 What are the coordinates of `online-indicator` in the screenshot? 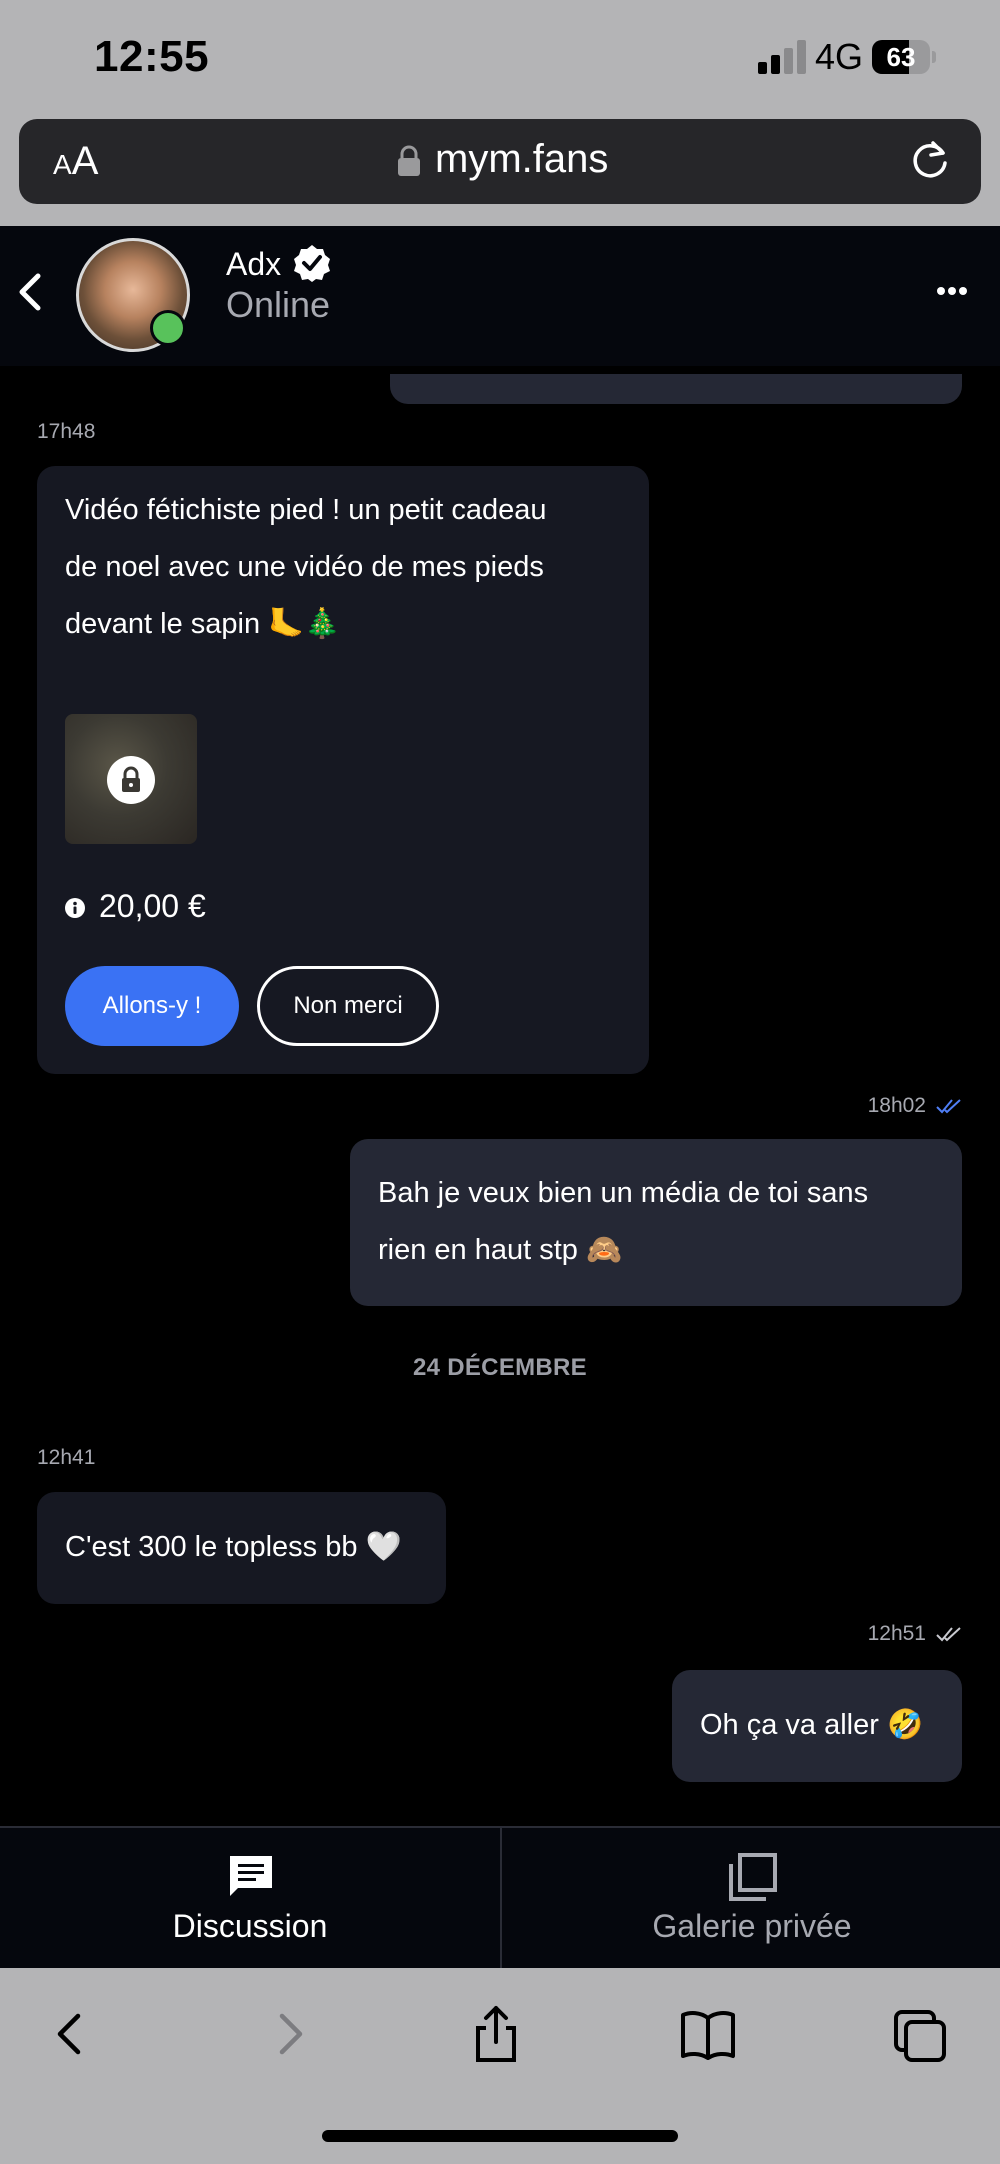 It's located at (168, 328).